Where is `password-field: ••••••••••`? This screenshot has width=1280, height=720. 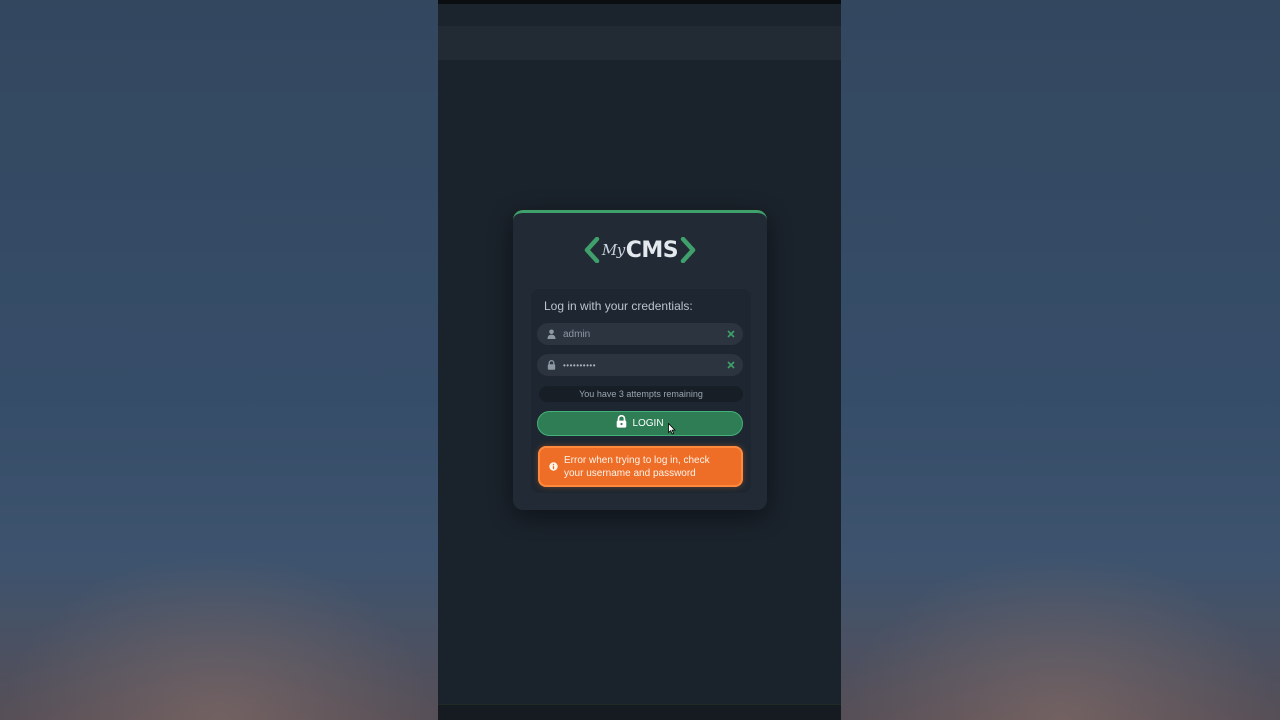 password-field: •••••••••• is located at coordinates (640, 365).